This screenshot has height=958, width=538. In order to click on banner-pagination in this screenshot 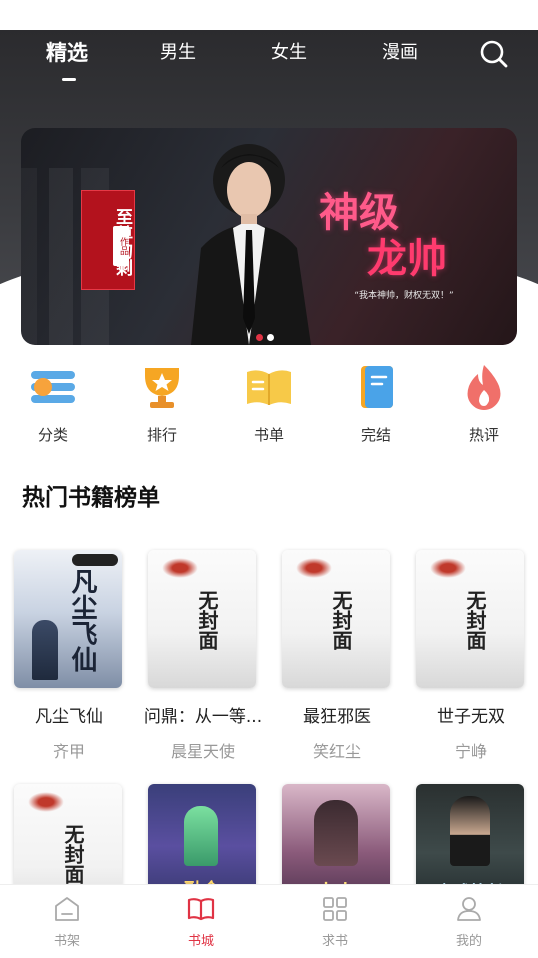, I will do `click(267, 333)`.